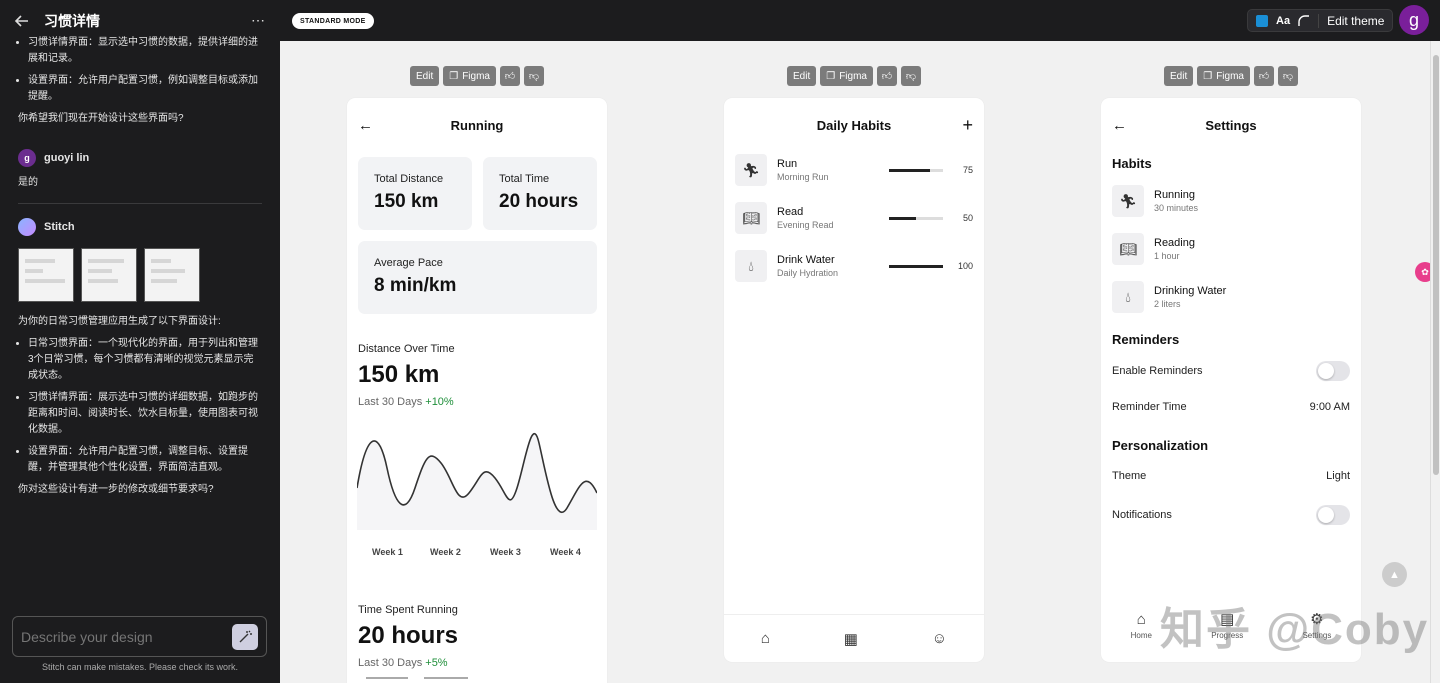 The width and height of the screenshot is (1440, 683). Describe the element at coordinates (445, 552) in the screenshot. I see `week-label: Week 2` at that location.